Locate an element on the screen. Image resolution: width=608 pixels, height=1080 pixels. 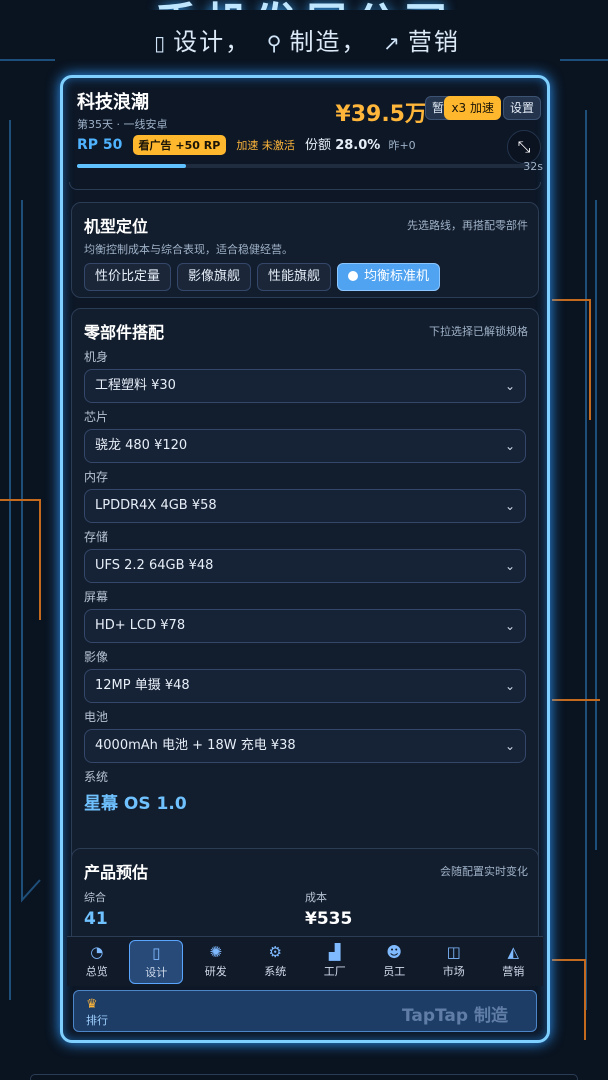
nav-design: ▯ 设计 is located at coordinates (156, 961).